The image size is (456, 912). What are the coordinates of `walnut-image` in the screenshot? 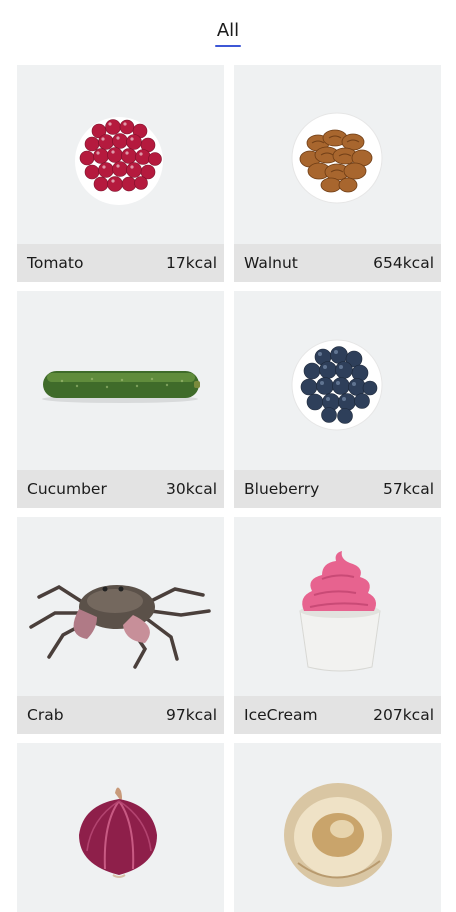 It's located at (337, 154).